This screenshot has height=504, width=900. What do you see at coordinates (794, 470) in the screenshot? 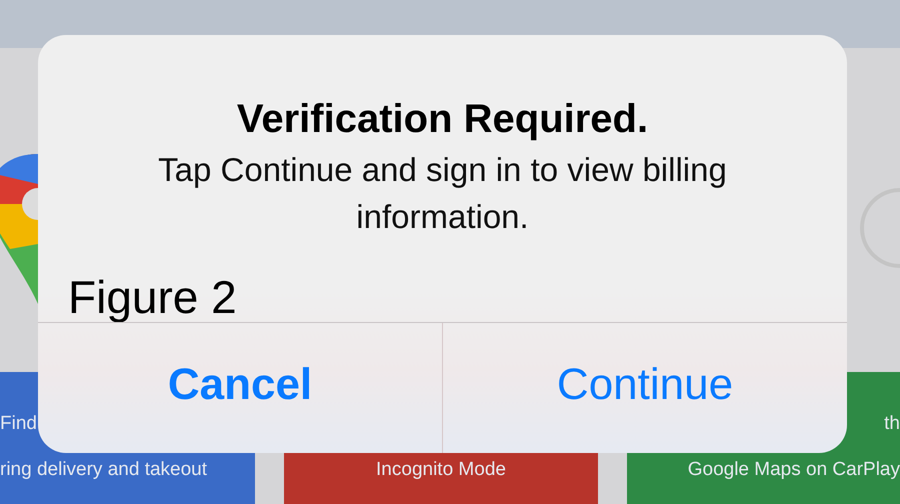
I see `card-text: Google Maps on CarPlay` at bounding box center [794, 470].